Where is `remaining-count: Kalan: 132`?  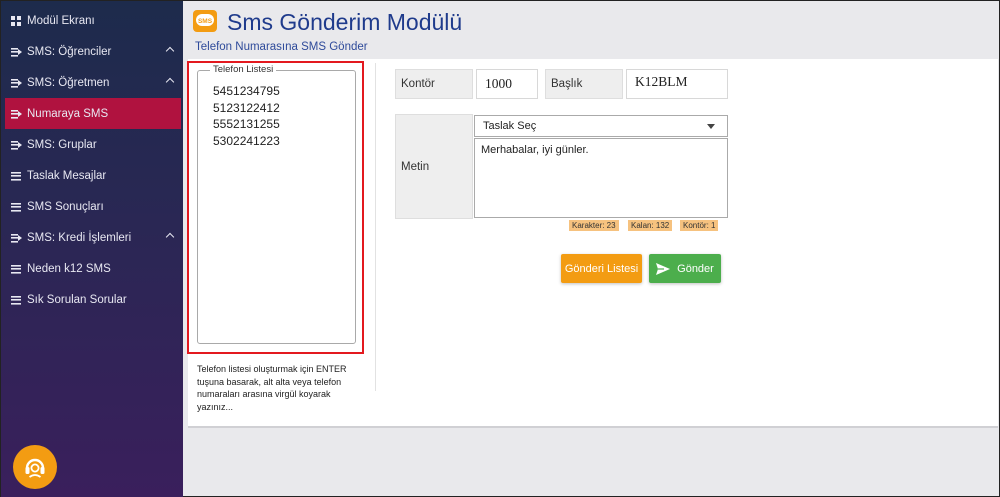 remaining-count: Kalan: 132 is located at coordinates (650, 225).